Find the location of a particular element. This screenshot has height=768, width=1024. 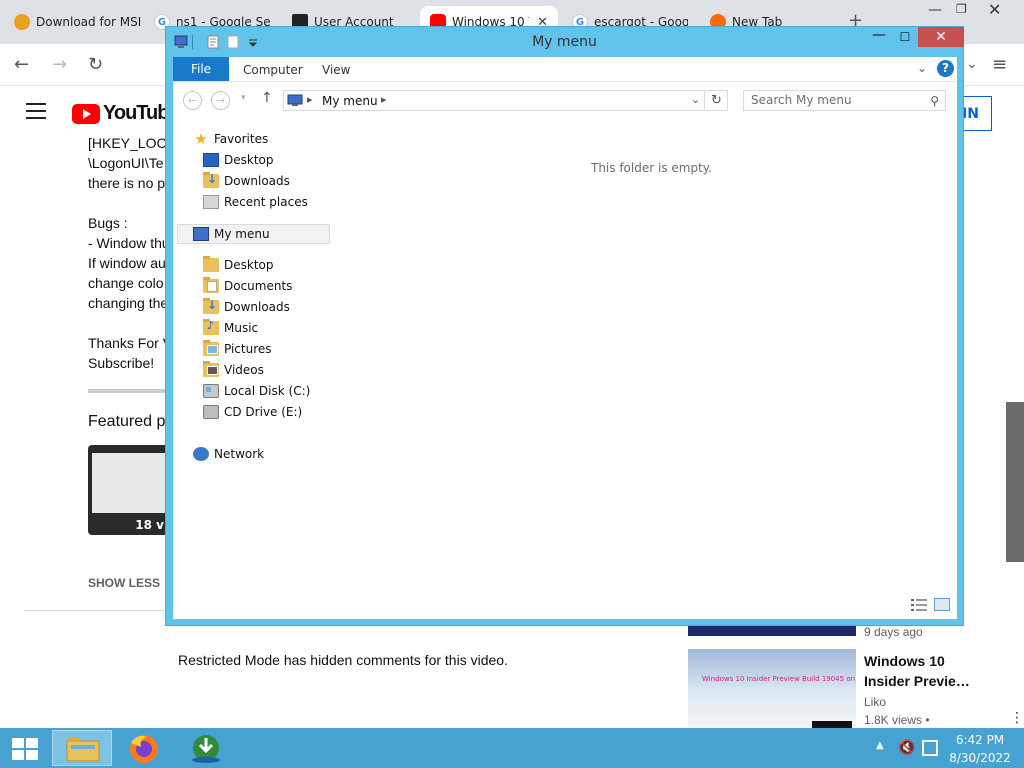

related-video-thumbnail is located at coordinates (772, 631).